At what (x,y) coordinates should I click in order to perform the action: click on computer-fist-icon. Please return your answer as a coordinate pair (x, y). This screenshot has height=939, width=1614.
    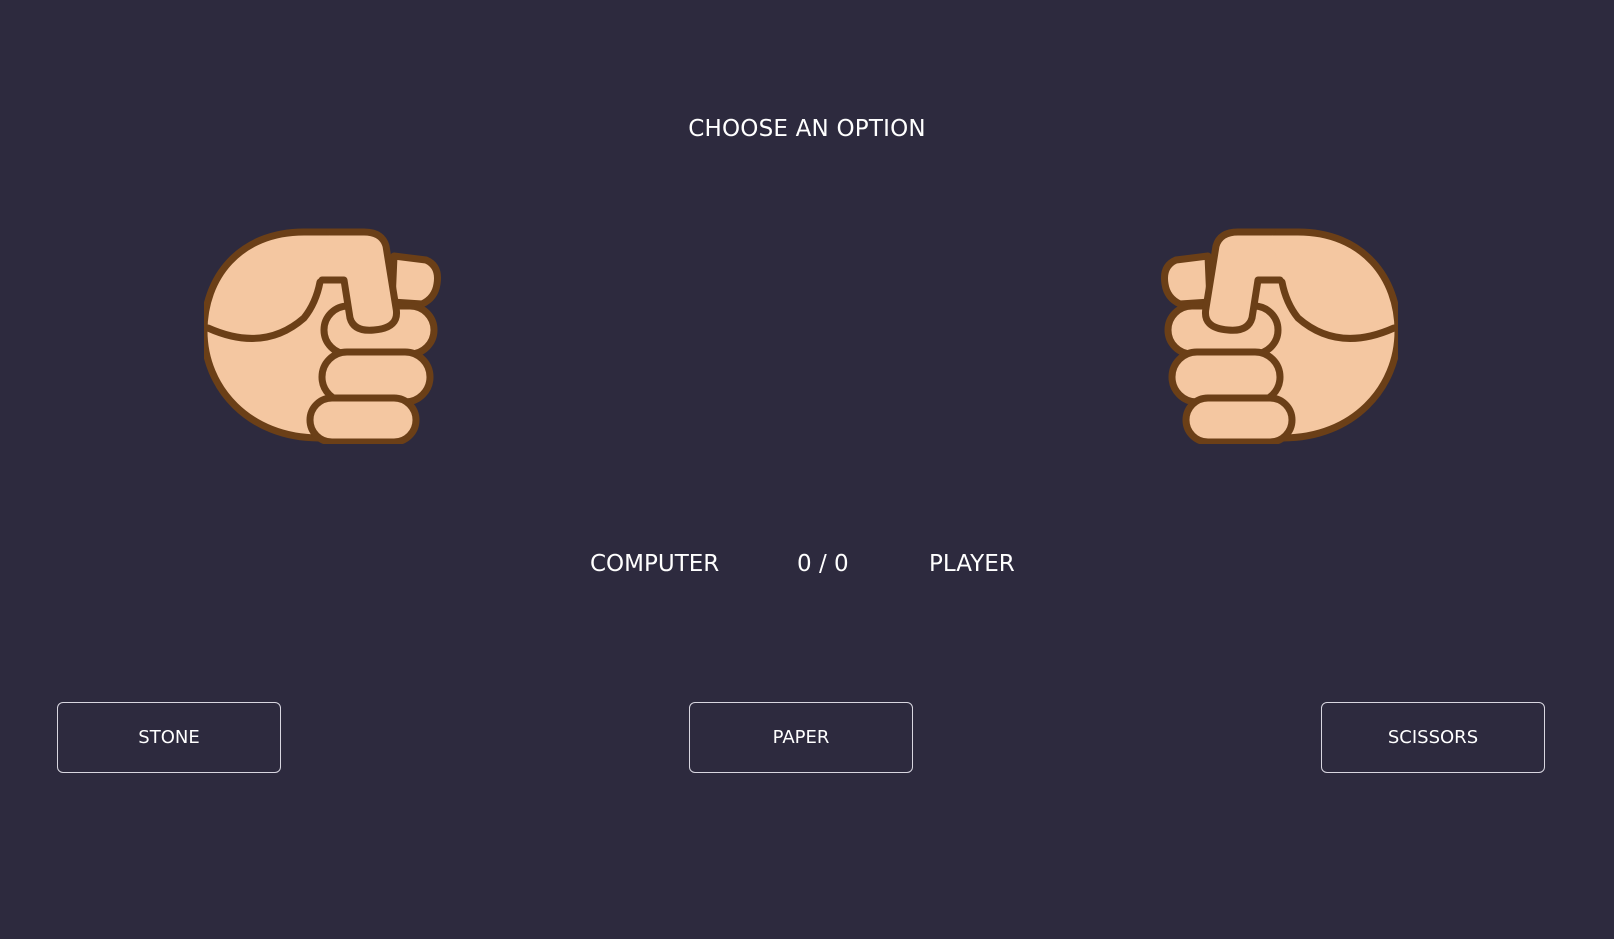
    Looking at the image, I should click on (326, 336).